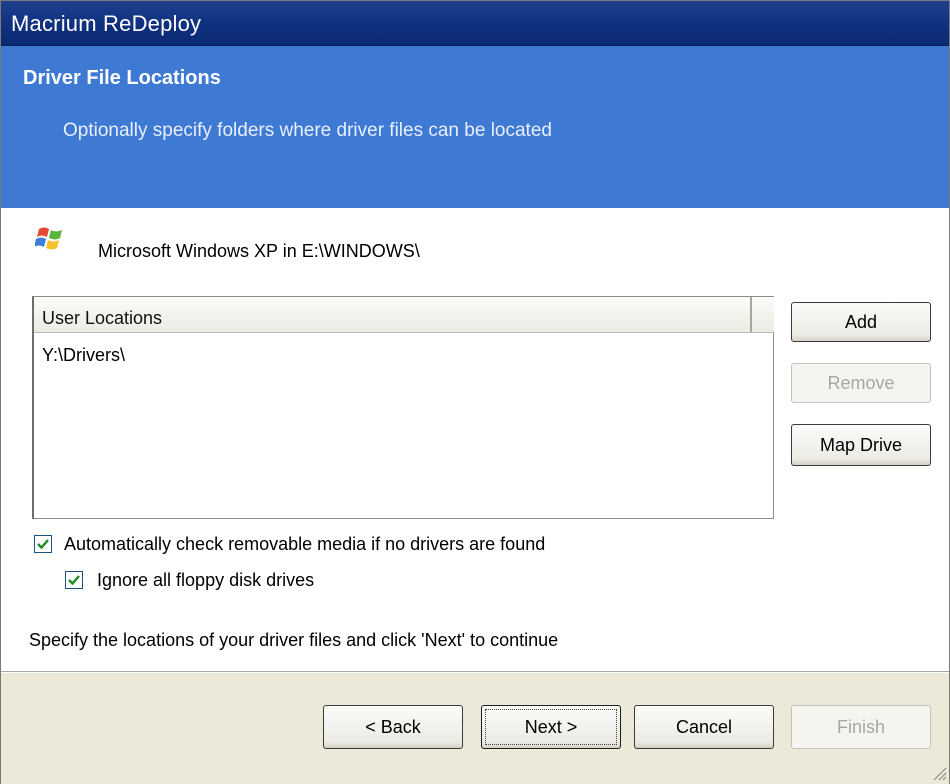  What do you see at coordinates (259, 251) in the screenshot?
I see `os-label: Microsoft Windows XP in E:\WINDOWS\` at bounding box center [259, 251].